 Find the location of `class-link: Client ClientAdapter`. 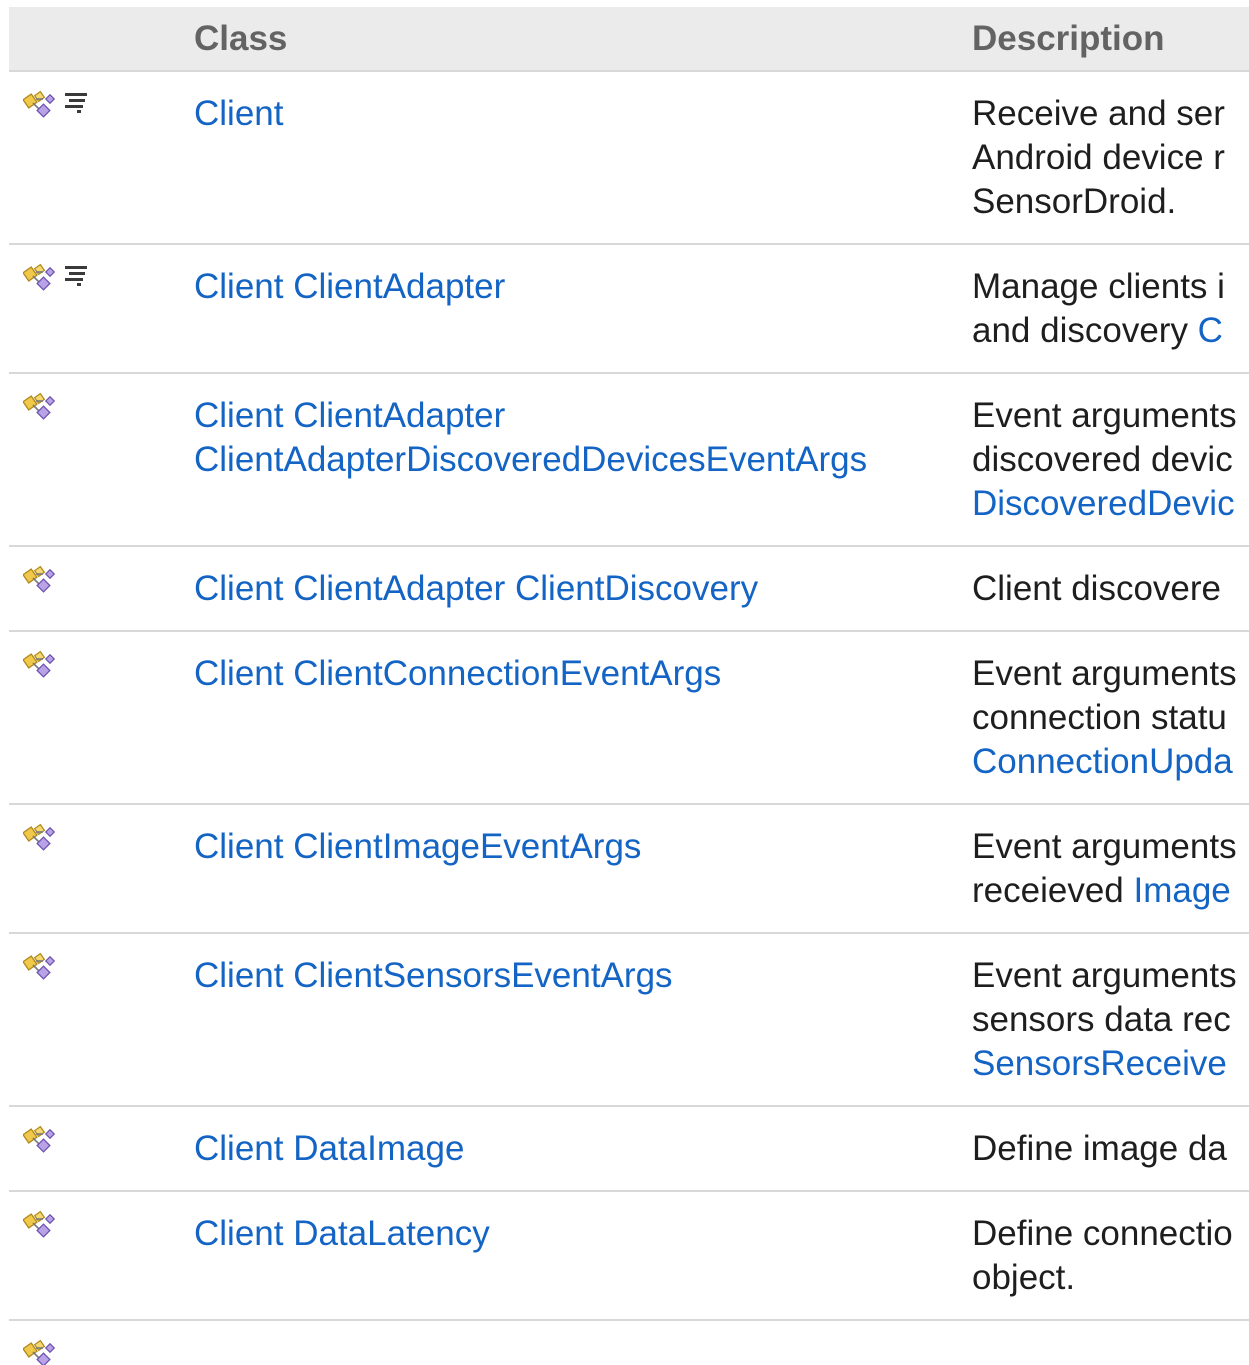

class-link: Client ClientAdapter is located at coordinates (578, 287).